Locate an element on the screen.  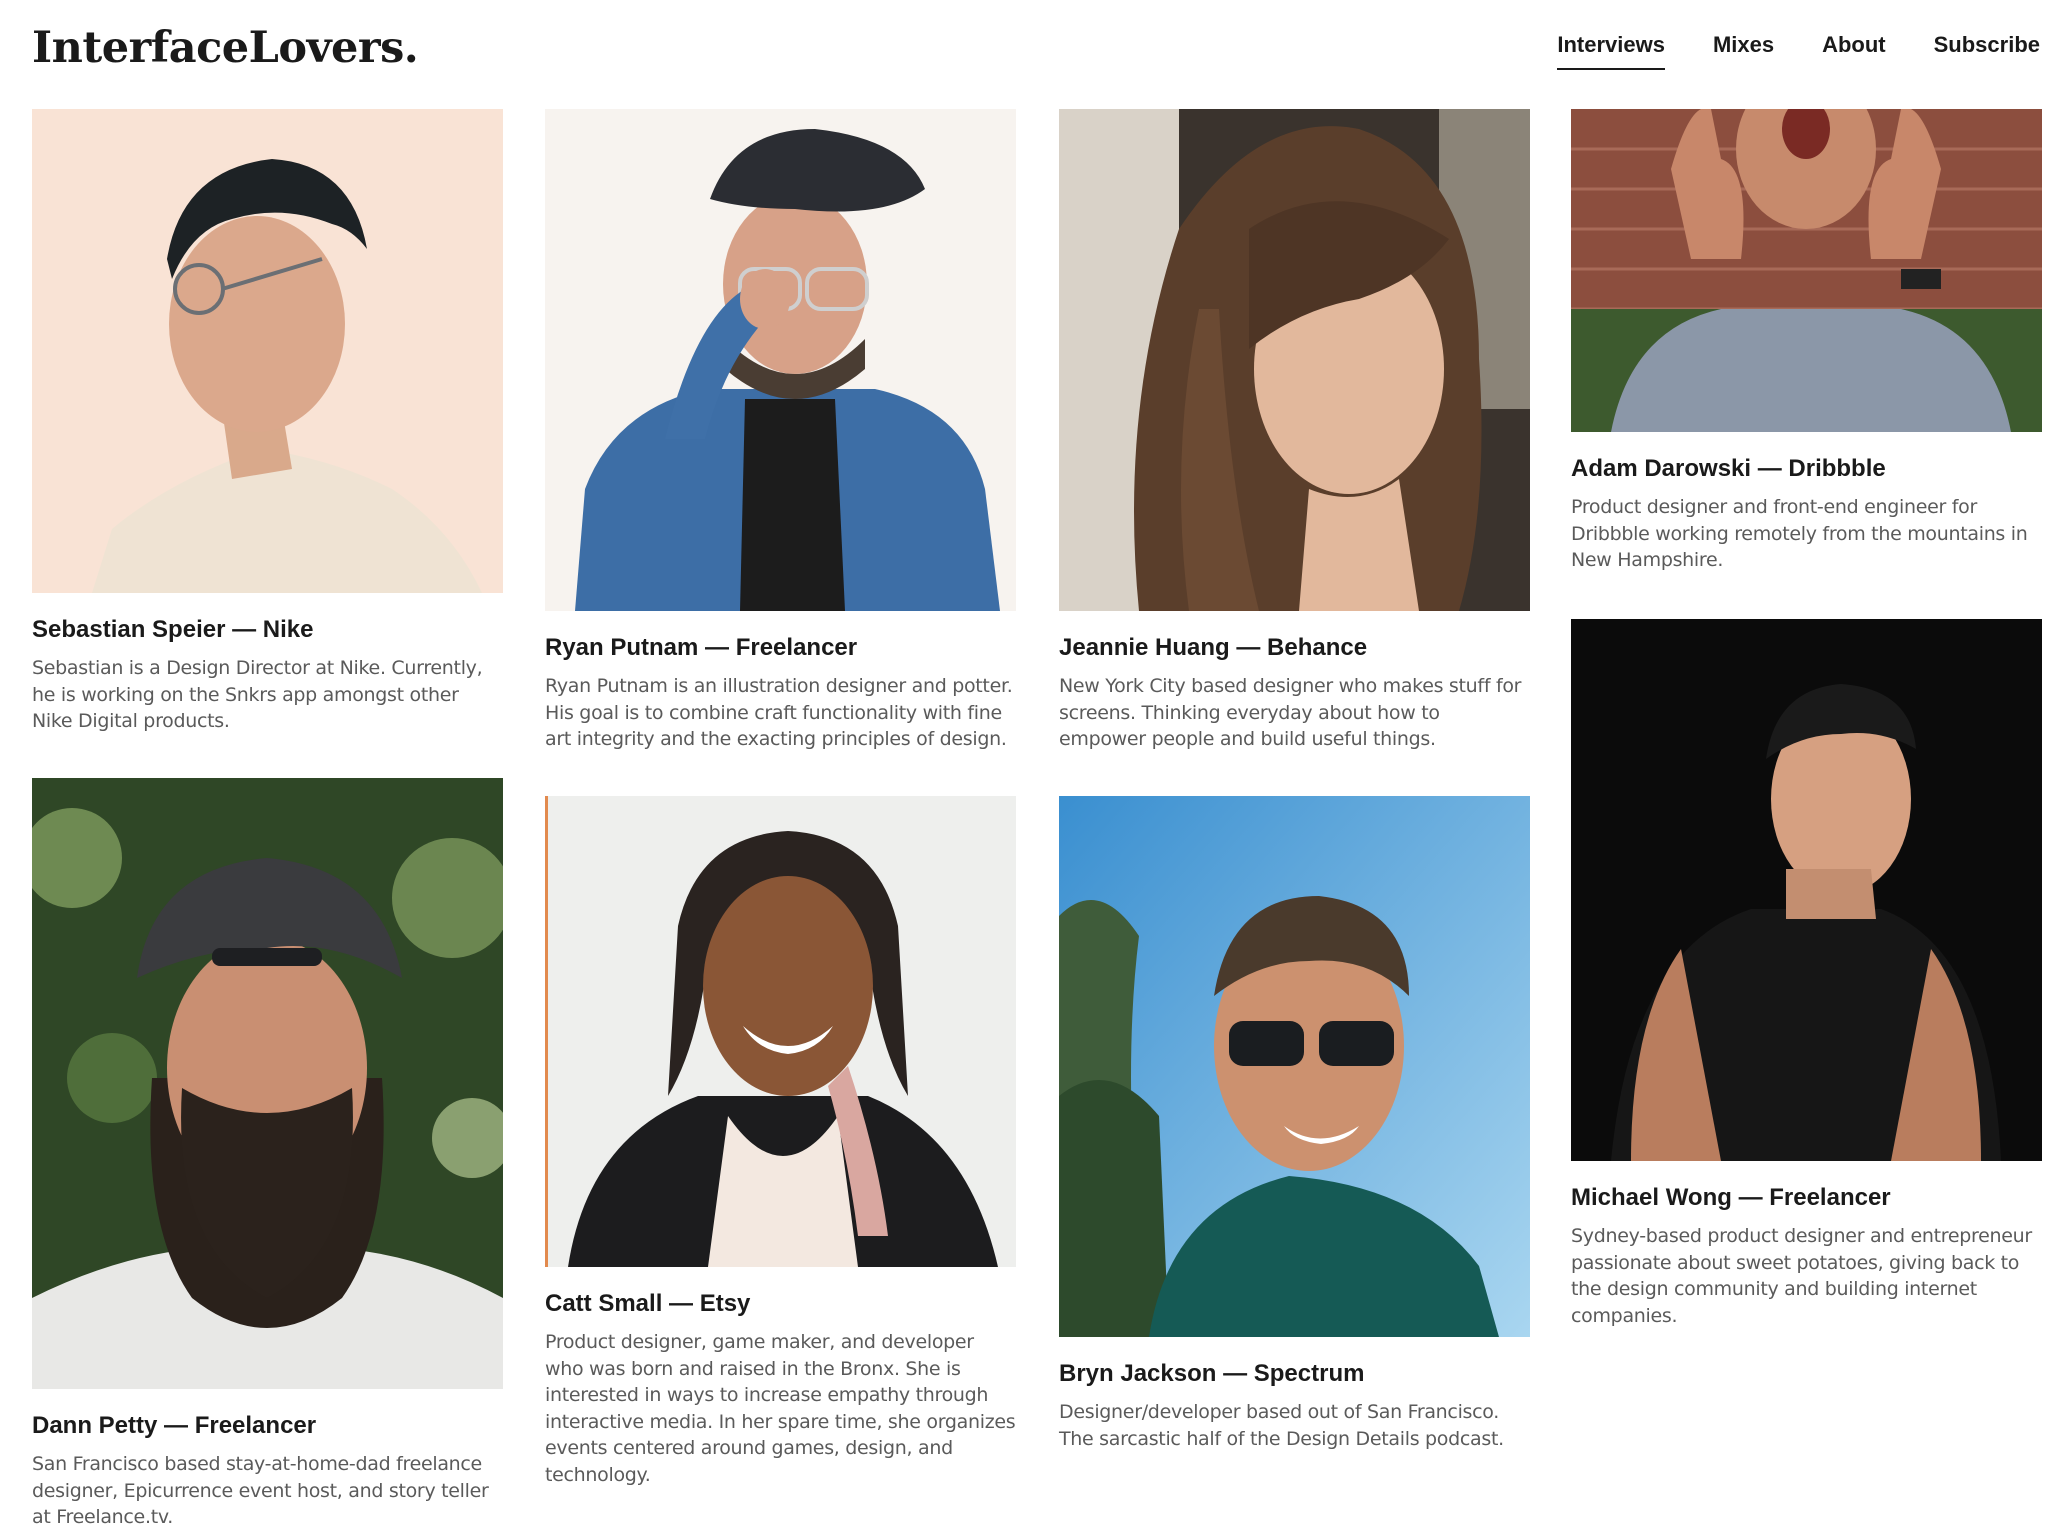
interview-title: Dann Petty — Freelancer is located at coordinates (267, 1426).